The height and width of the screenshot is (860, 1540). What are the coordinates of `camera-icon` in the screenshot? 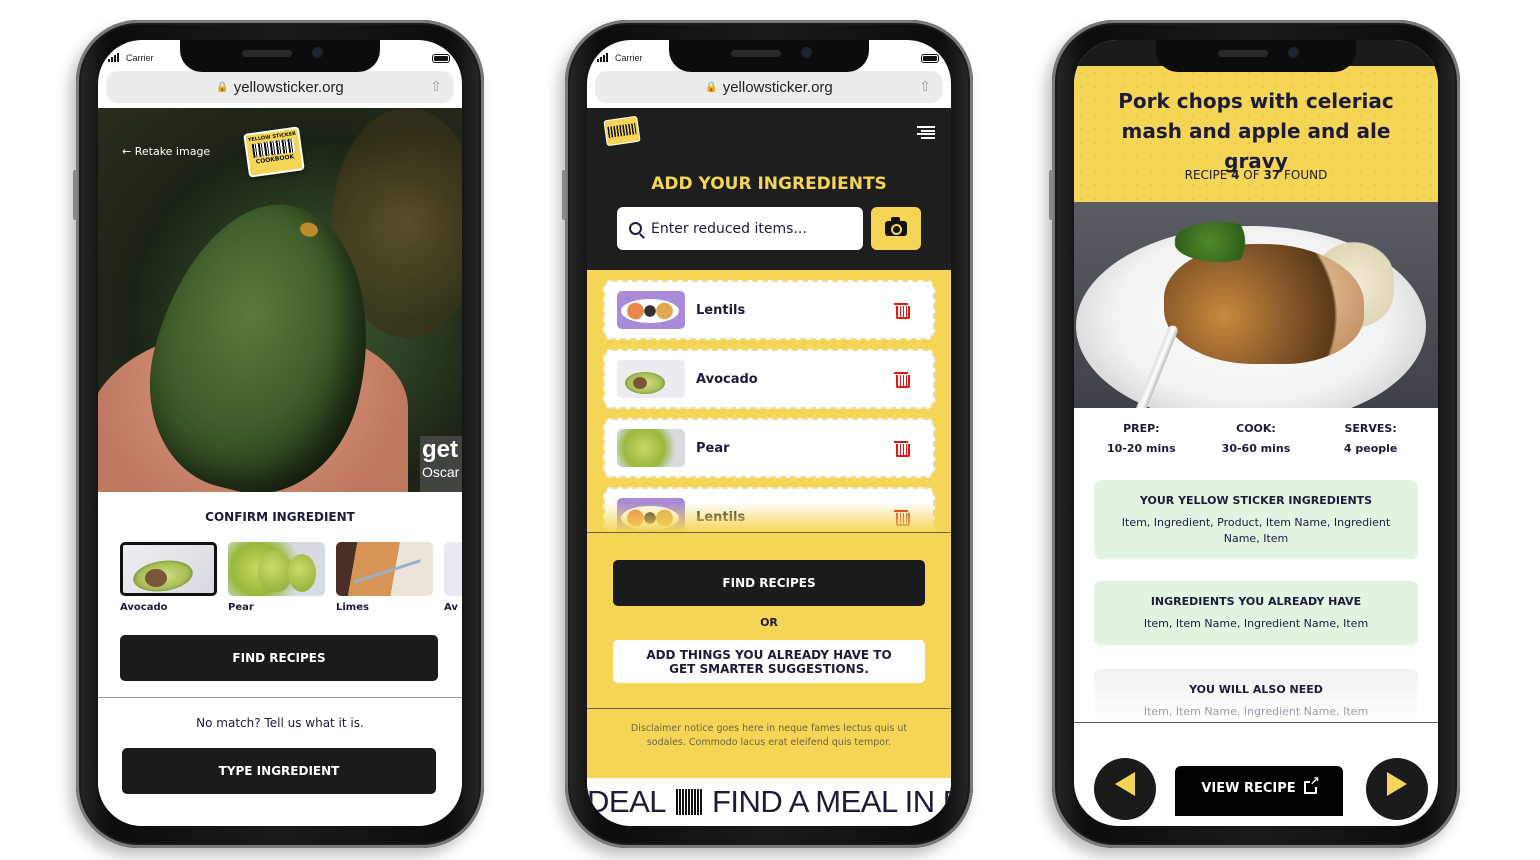 It's located at (896, 226).